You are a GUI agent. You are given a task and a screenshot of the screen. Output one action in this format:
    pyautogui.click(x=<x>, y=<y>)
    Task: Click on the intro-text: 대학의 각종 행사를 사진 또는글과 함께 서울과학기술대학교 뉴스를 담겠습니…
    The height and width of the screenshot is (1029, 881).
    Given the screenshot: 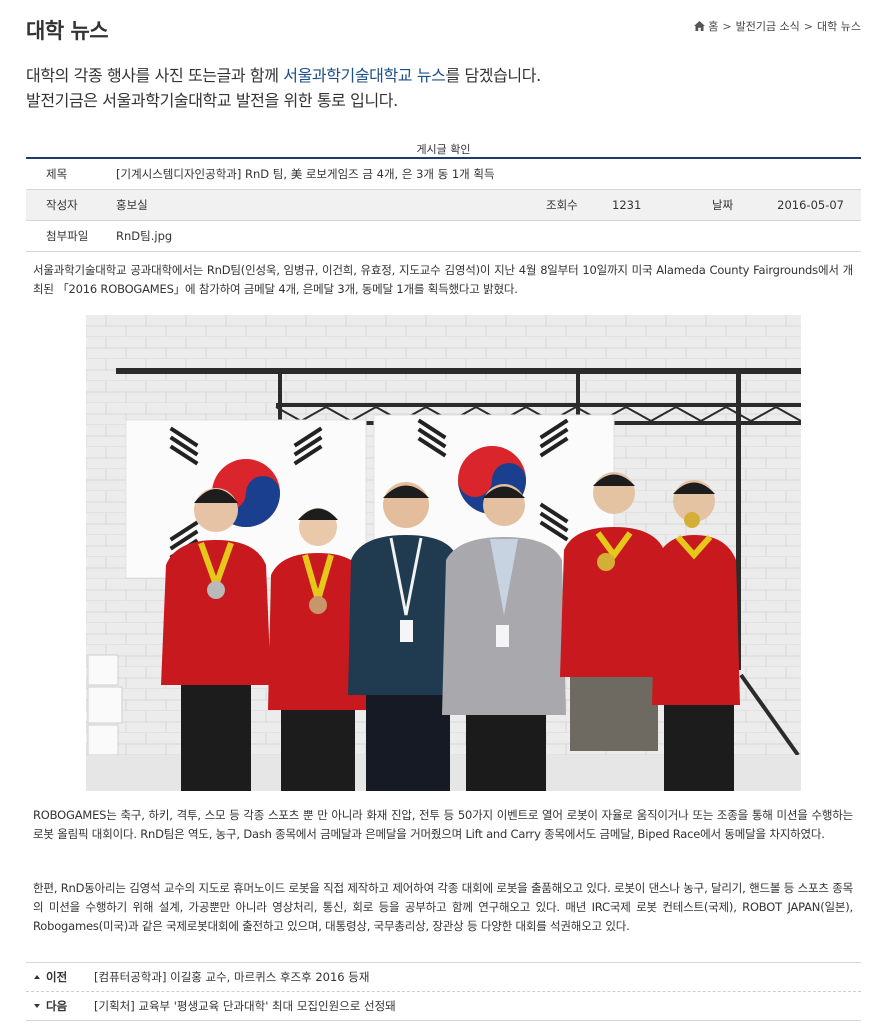 What is the action you would take?
    pyautogui.click(x=283, y=88)
    